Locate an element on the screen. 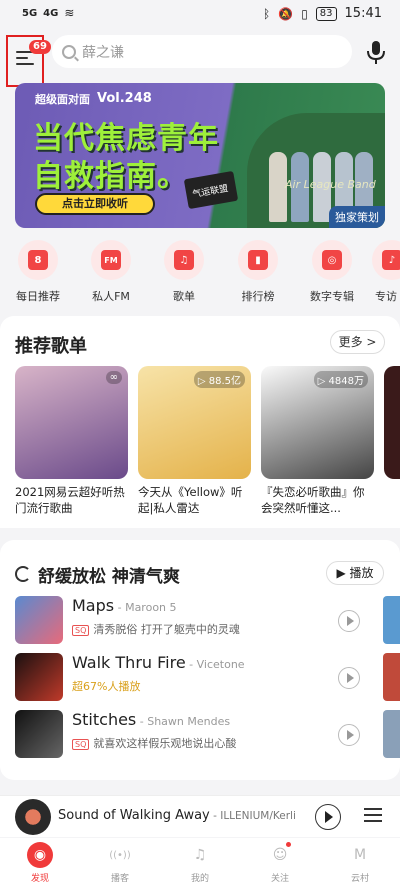  calendar-icon: 8 is located at coordinates (38, 260).